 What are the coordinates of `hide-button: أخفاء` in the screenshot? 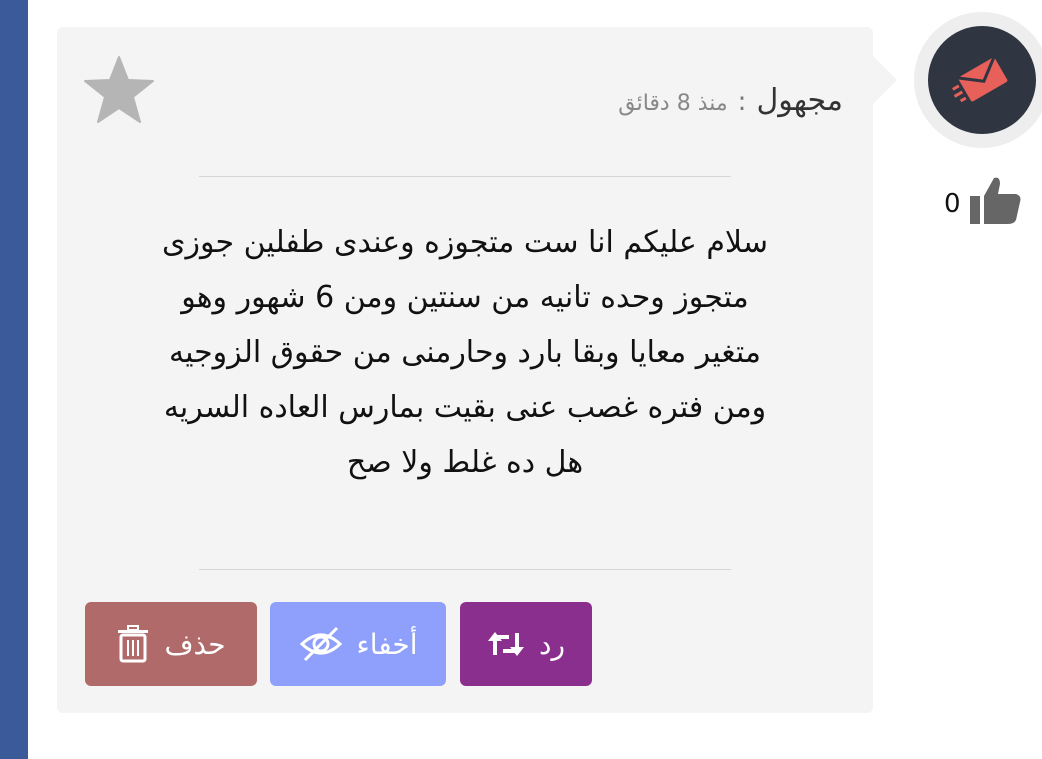 It's located at (358, 644).